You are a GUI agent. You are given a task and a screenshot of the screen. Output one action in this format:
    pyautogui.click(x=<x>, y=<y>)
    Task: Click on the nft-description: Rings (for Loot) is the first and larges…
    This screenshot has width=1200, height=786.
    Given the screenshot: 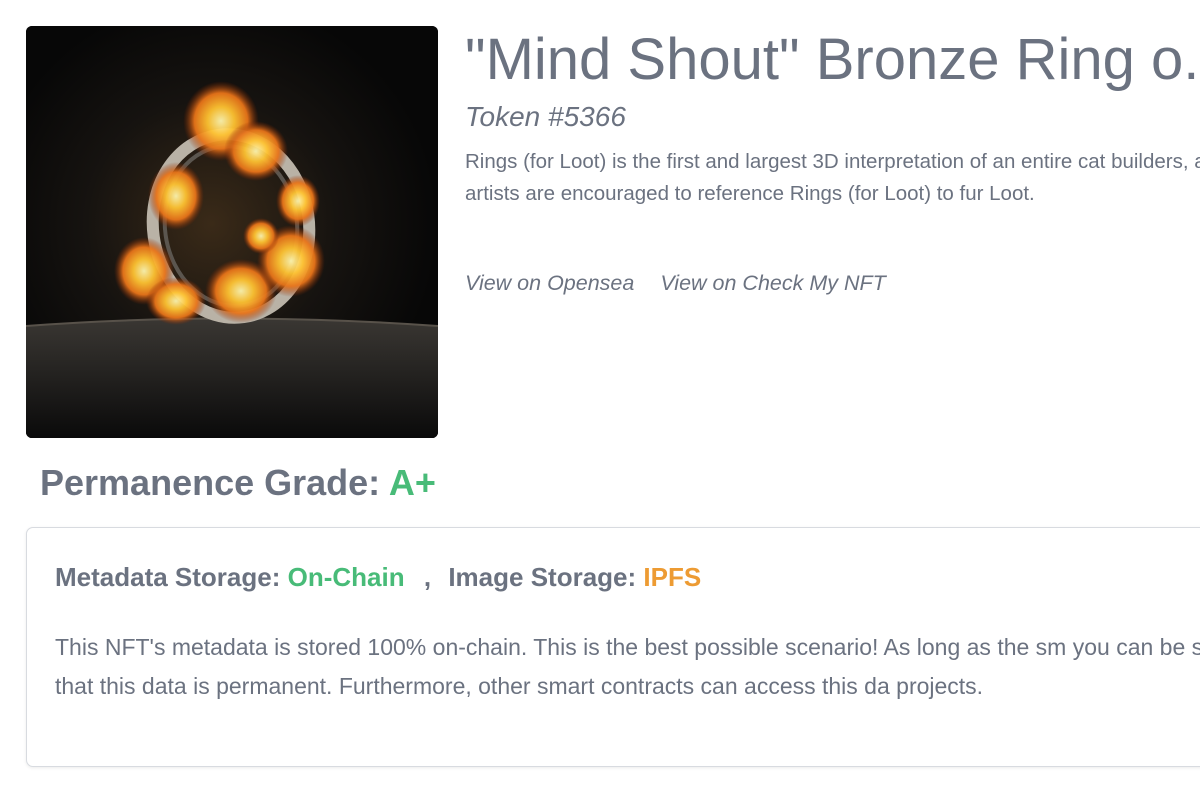 What is the action you would take?
    pyautogui.click(x=832, y=177)
    